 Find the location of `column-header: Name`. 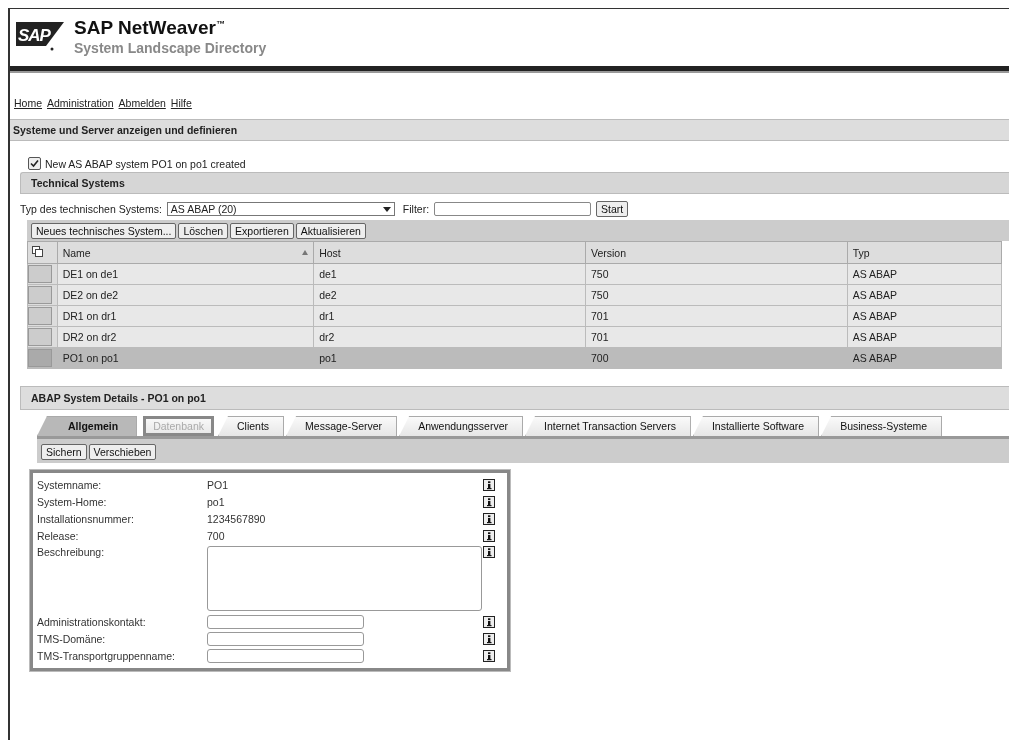

column-header: Name is located at coordinates (76, 252).